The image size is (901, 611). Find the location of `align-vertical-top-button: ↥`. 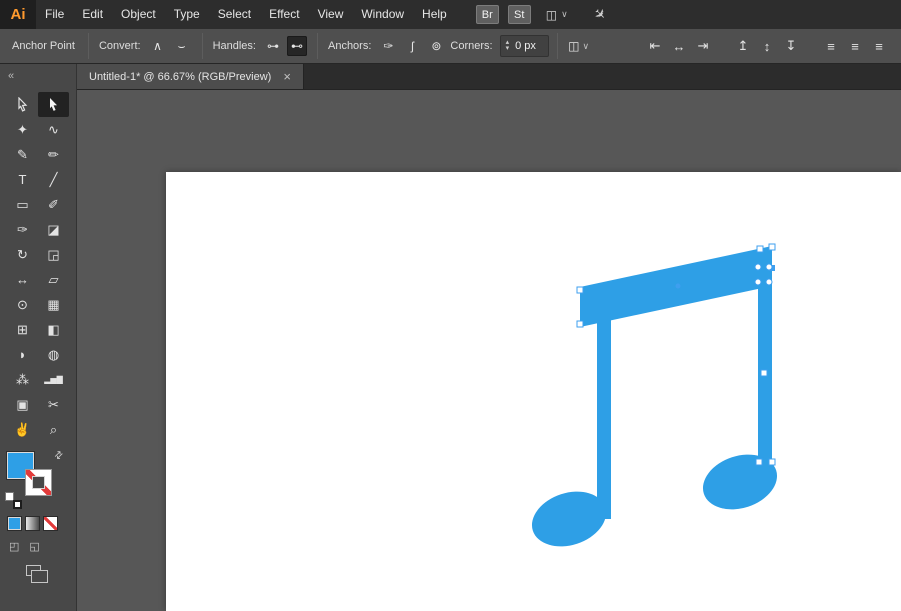

align-vertical-top-button: ↥ is located at coordinates (743, 46).